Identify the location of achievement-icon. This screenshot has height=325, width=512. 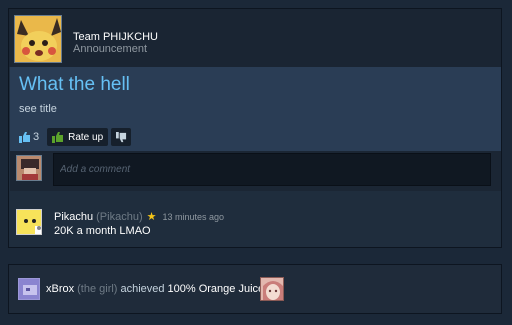
(272, 289).